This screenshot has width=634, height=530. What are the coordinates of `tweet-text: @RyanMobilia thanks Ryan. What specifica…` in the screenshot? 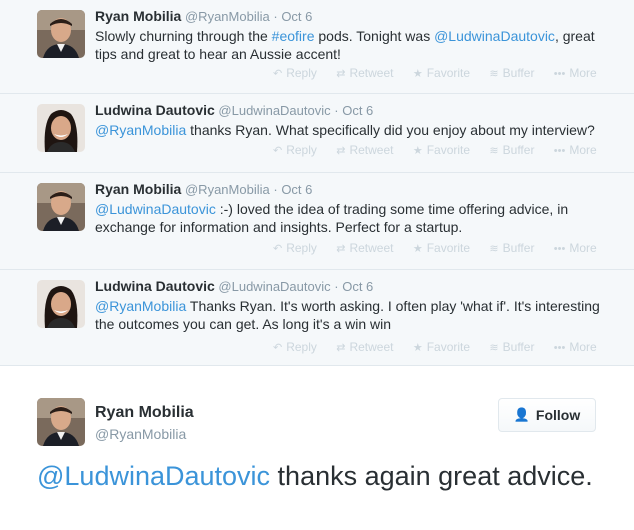 It's located at (355, 130).